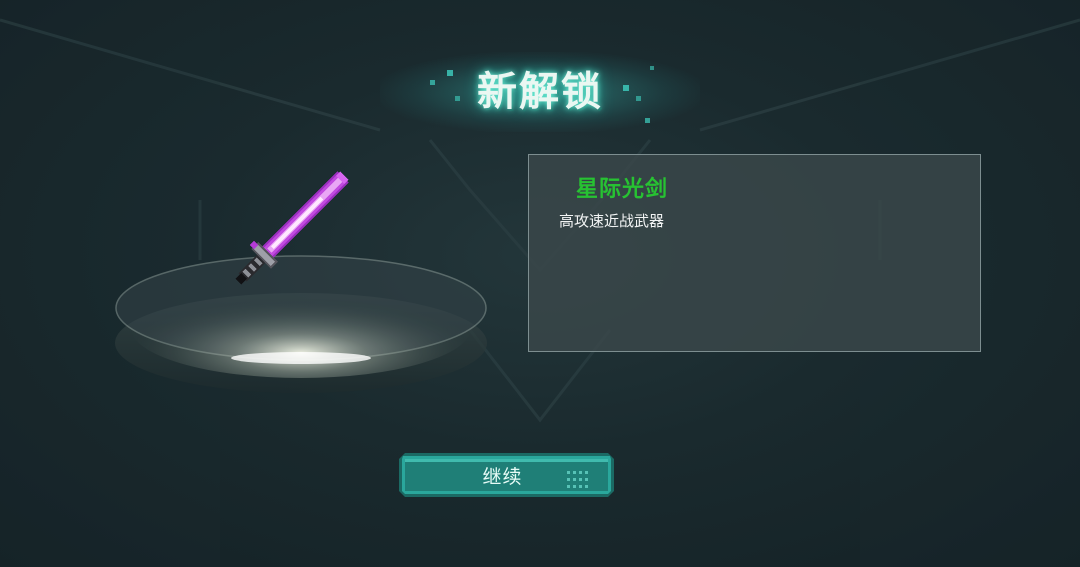 The height and width of the screenshot is (567, 1080). Describe the element at coordinates (577, 479) in the screenshot. I see `dot-grid-icon` at that location.